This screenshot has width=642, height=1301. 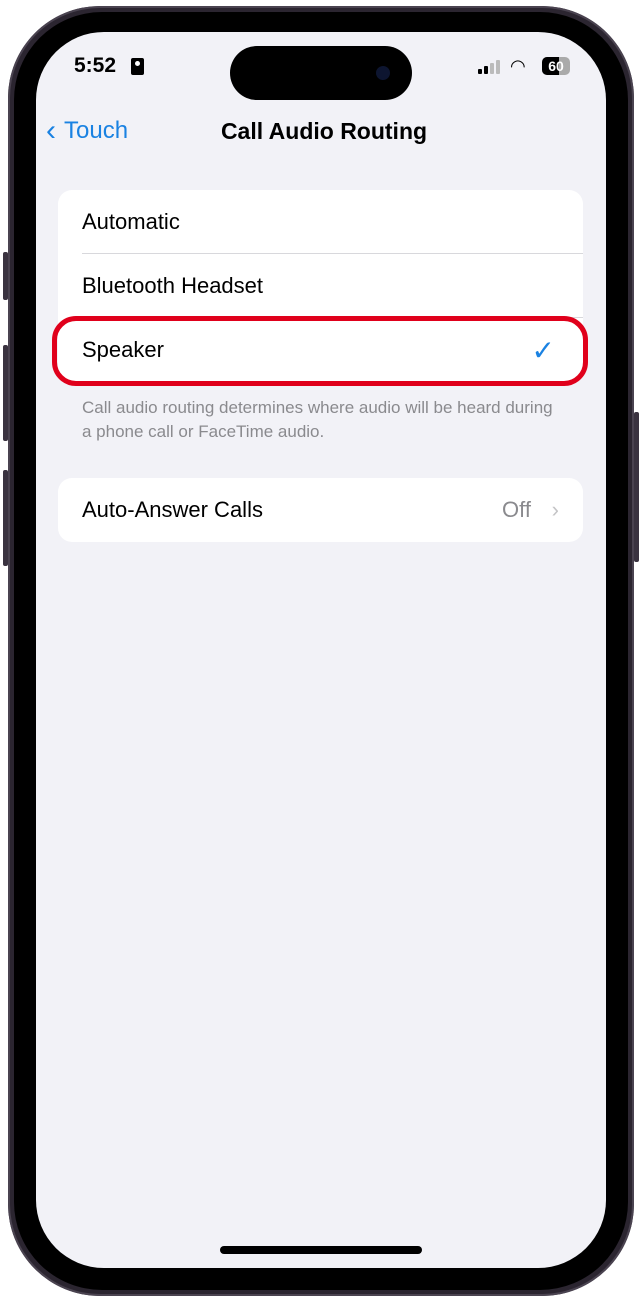 I want to click on red-highlight-annotation, so click(x=320, y=351).